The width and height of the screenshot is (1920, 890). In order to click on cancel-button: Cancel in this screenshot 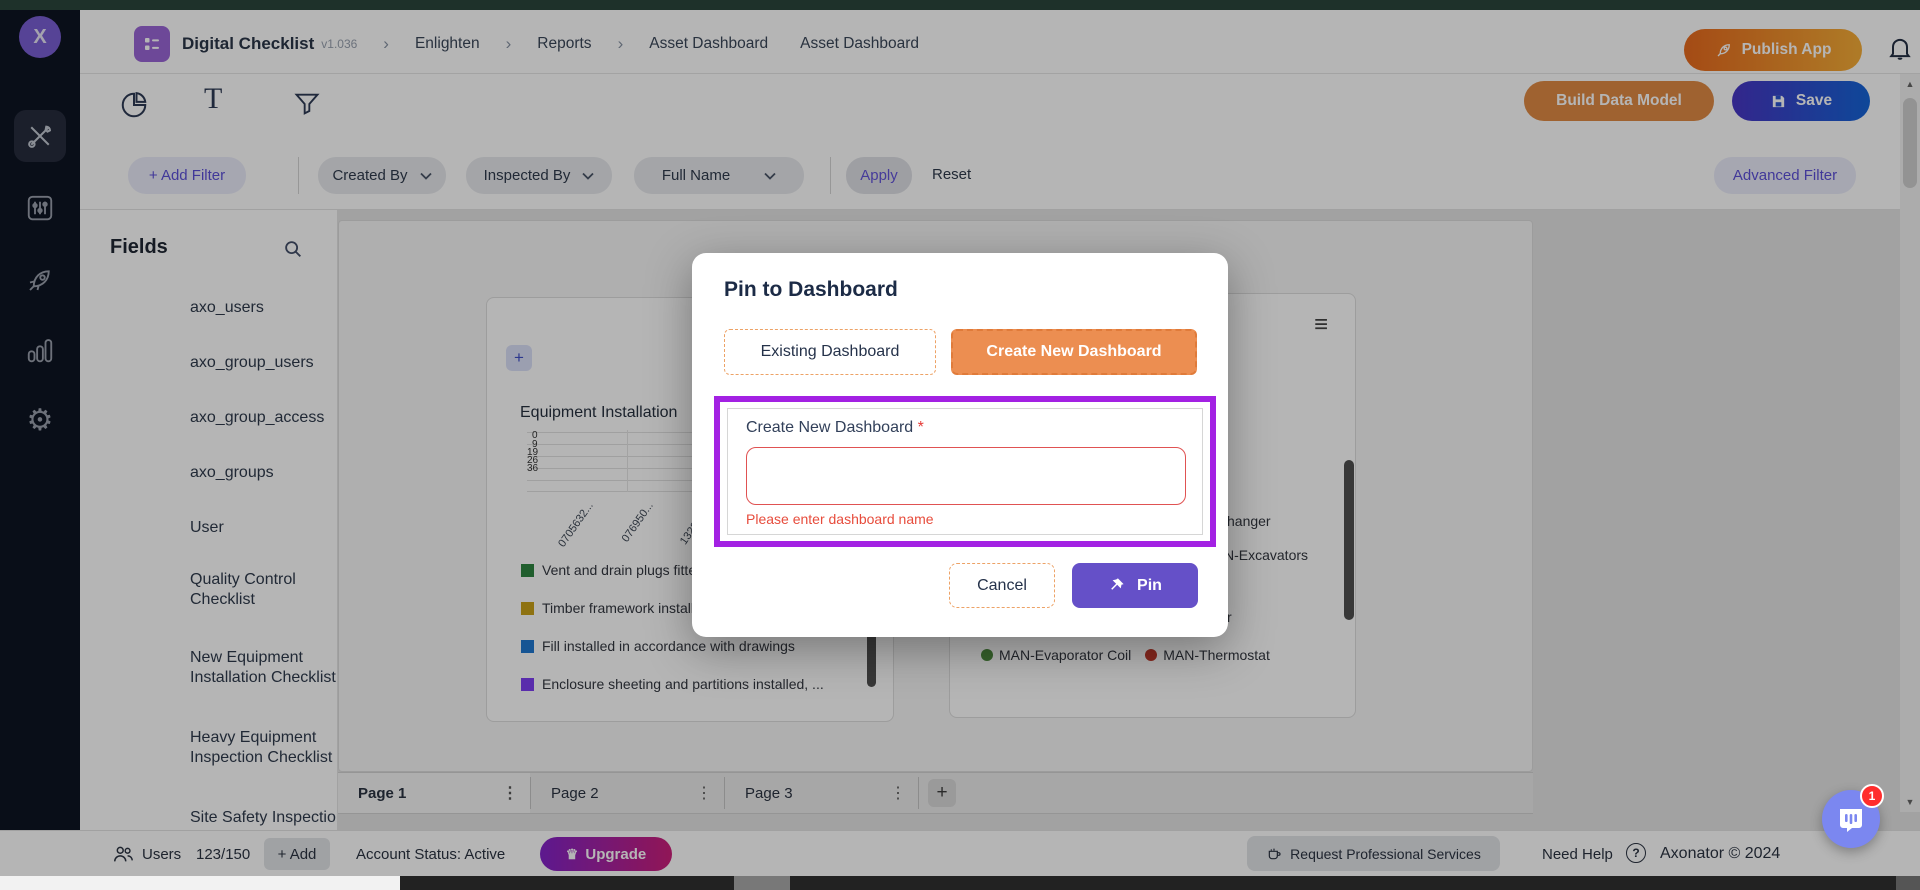, I will do `click(1002, 585)`.